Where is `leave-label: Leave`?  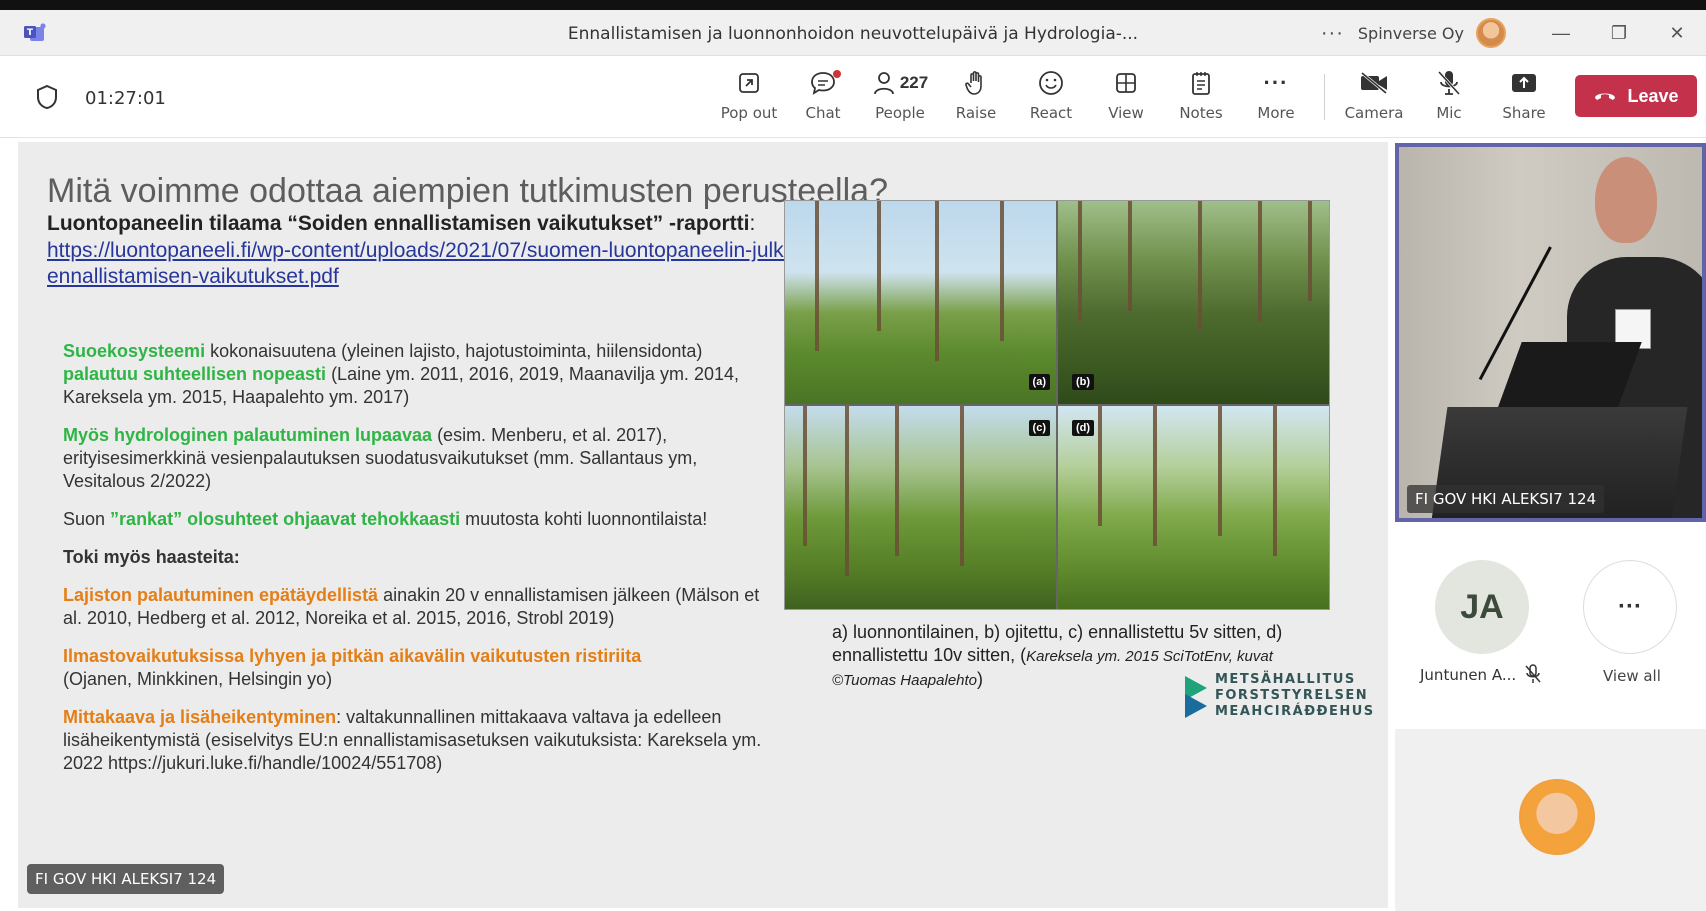
leave-label: Leave is located at coordinates (1653, 95).